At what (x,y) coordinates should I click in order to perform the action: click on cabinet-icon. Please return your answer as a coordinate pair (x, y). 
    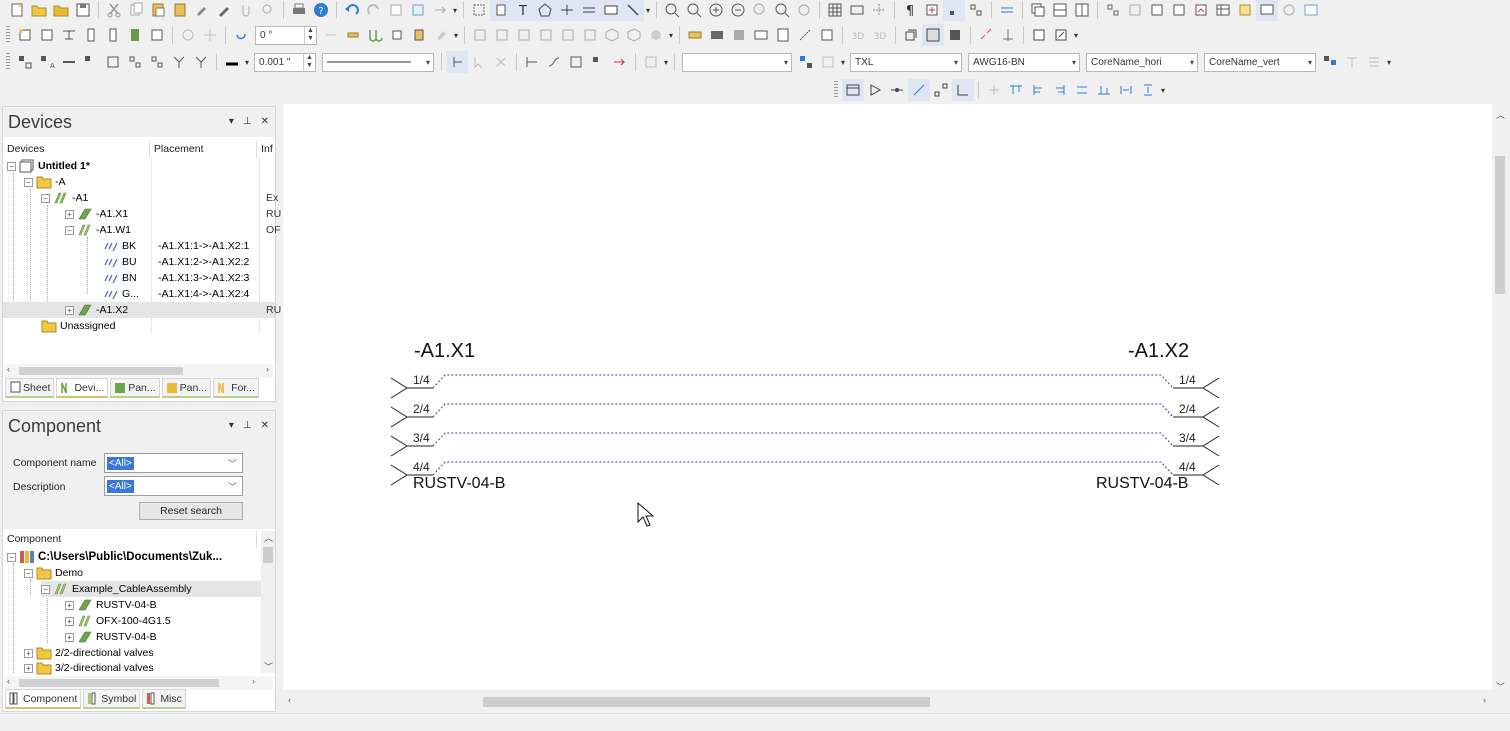
    Looking at the image, I should click on (783, 35).